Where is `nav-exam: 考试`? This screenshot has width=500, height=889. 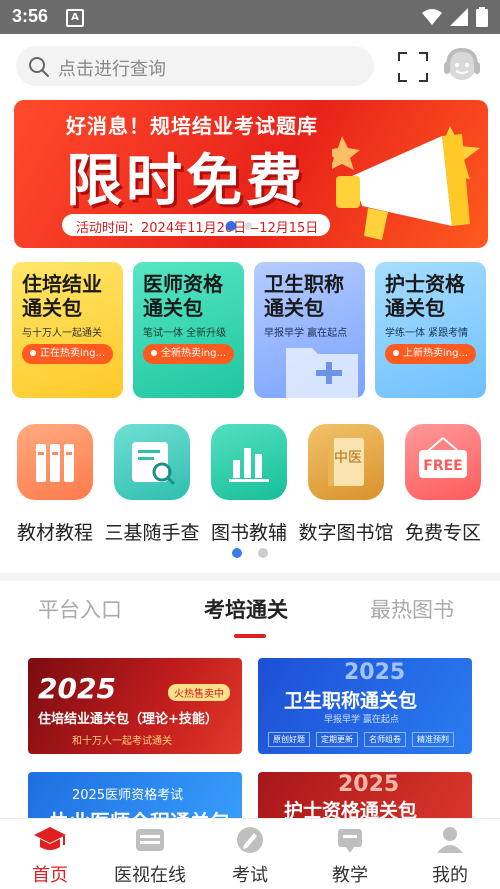 nav-exam: 考试 is located at coordinates (250, 856).